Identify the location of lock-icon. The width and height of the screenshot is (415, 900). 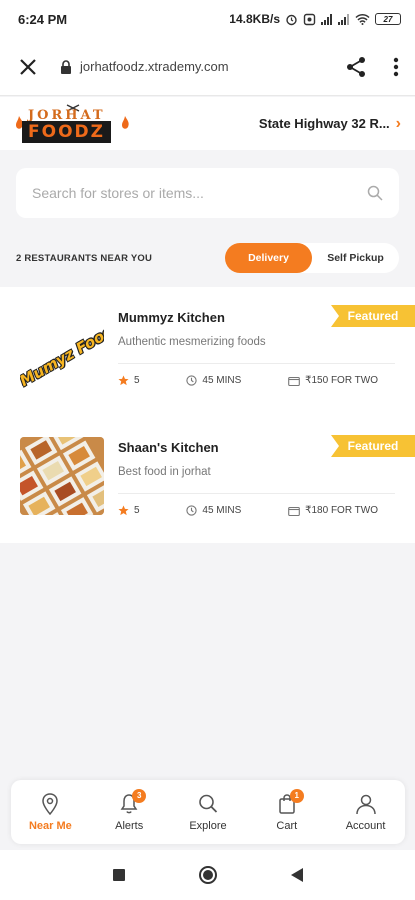
(66, 66).